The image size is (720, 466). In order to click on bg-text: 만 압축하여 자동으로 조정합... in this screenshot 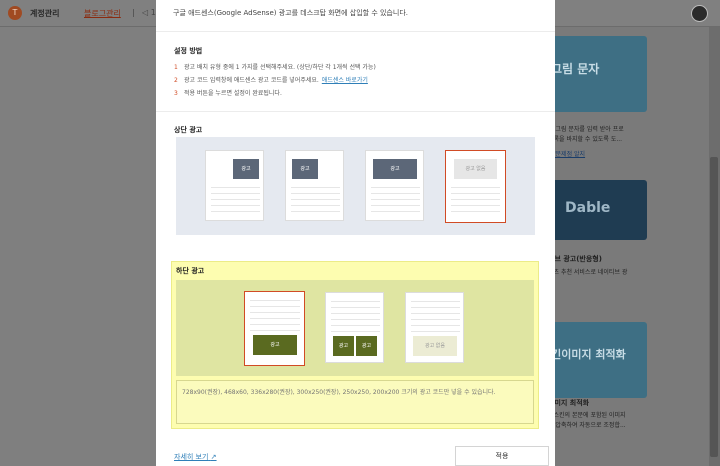, I will do `click(587, 425)`.